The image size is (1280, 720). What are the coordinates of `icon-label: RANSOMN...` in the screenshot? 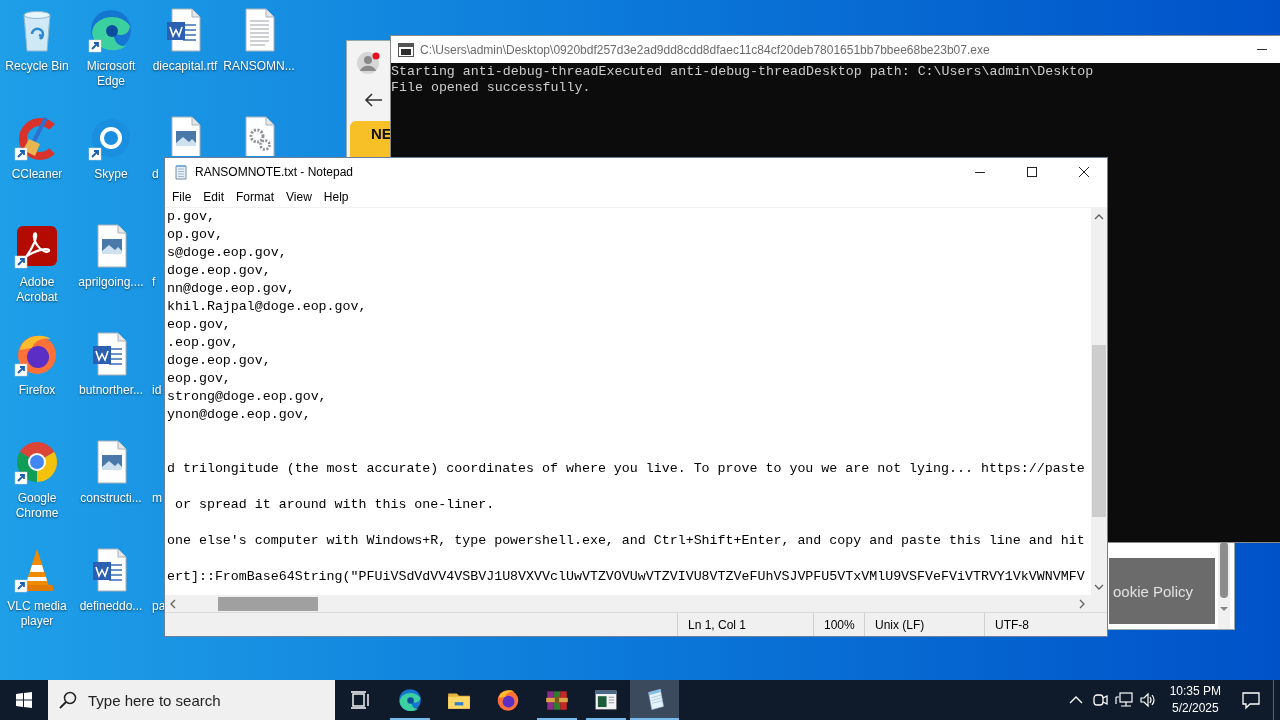 It's located at (259, 66).